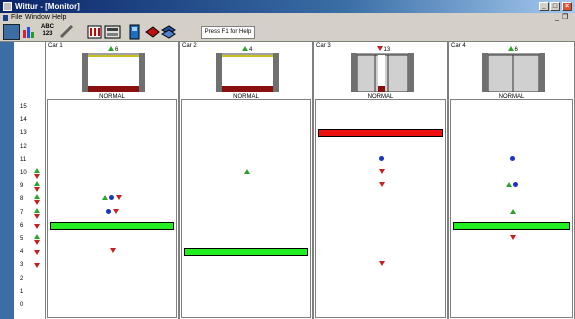 The width and height of the screenshot is (575, 319). I want to click on floor-row: 7, so click(29, 213).